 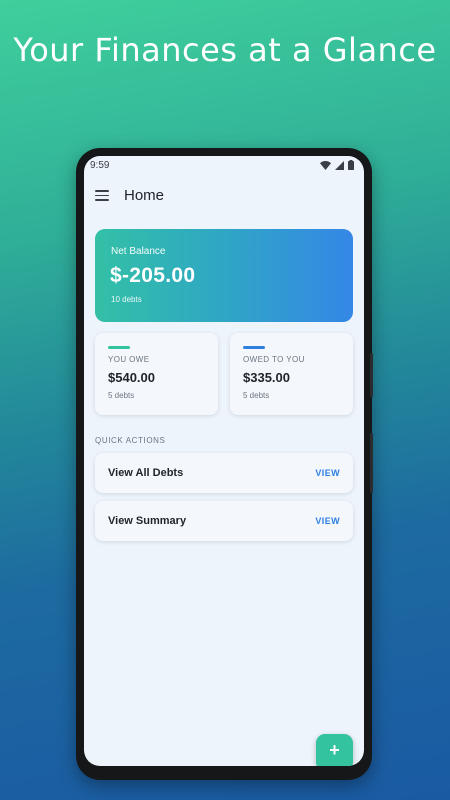 I want to click on add-debt-fab: +, so click(x=334, y=750).